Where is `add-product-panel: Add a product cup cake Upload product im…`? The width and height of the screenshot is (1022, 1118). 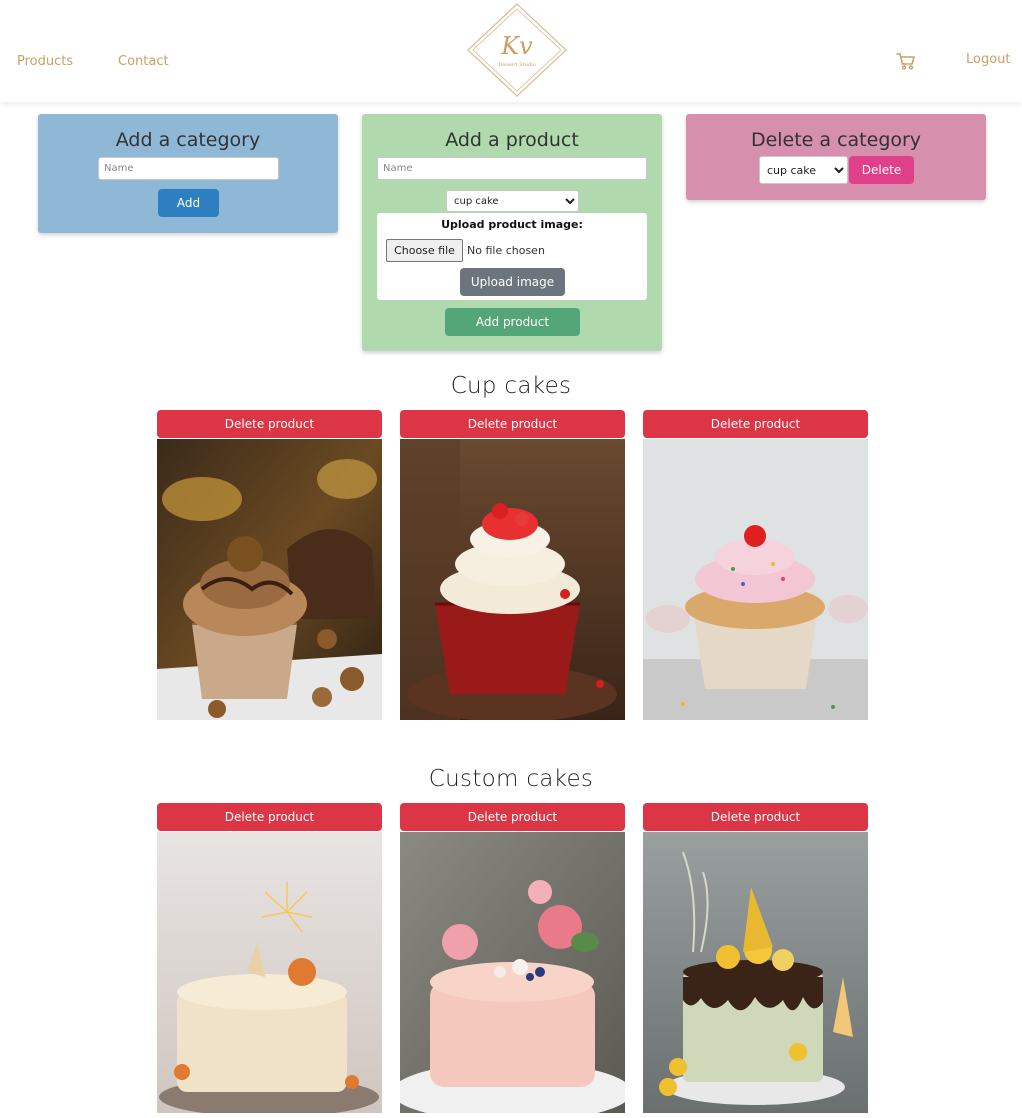 add-product-panel: Add a product cup cake Upload product im… is located at coordinates (512, 232).